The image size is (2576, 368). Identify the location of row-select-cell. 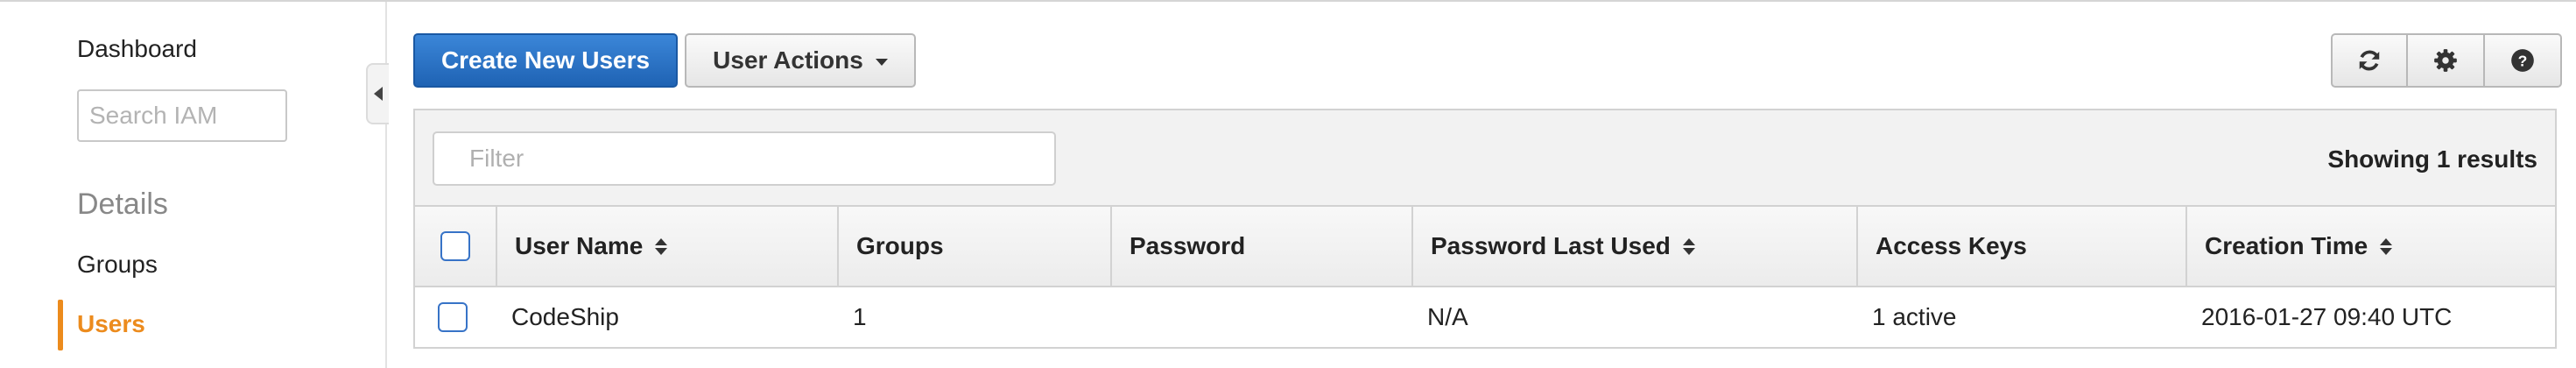
(453, 317).